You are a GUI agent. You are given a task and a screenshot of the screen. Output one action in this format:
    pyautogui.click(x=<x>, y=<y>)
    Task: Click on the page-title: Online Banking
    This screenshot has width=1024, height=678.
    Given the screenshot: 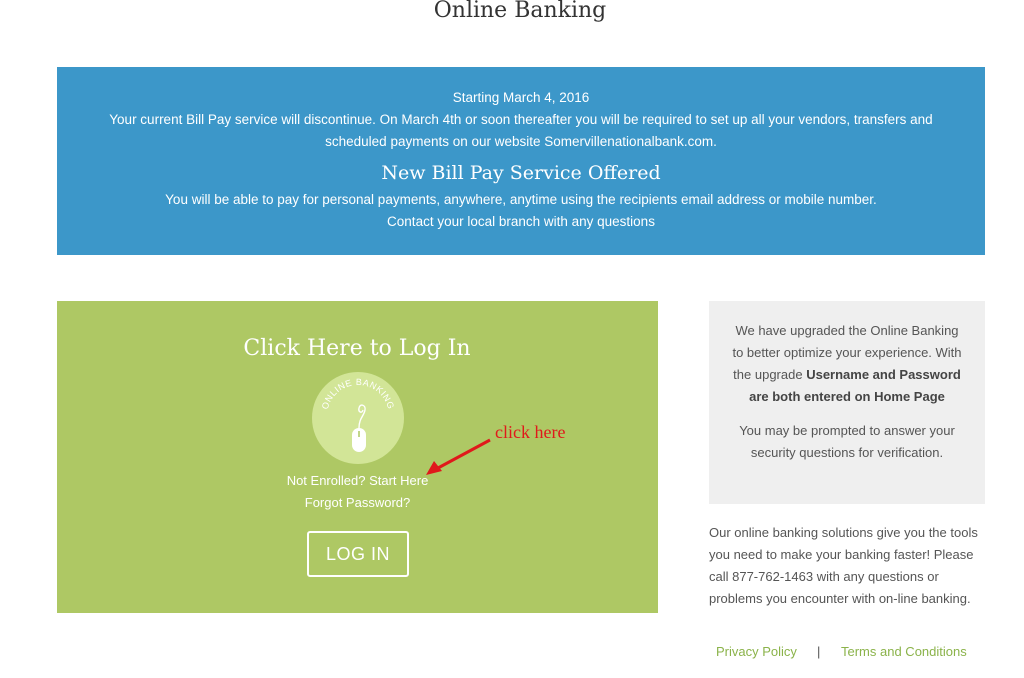 What is the action you would take?
    pyautogui.click(x=520, y=11)
    